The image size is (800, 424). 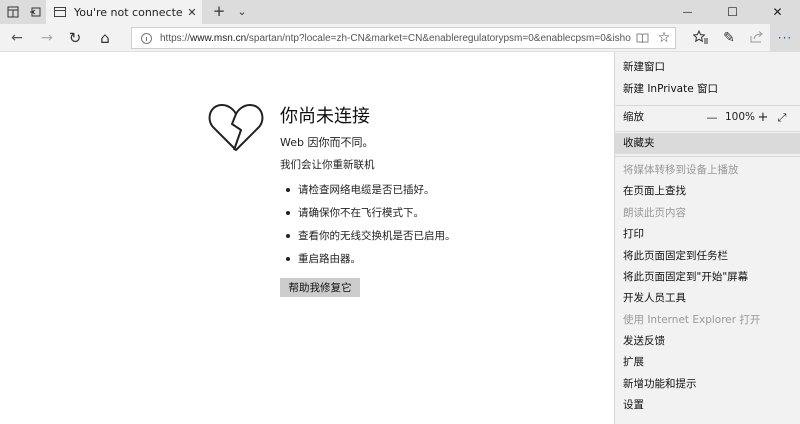 I want to click on more-icon: ···, so click(x=785, y=38).